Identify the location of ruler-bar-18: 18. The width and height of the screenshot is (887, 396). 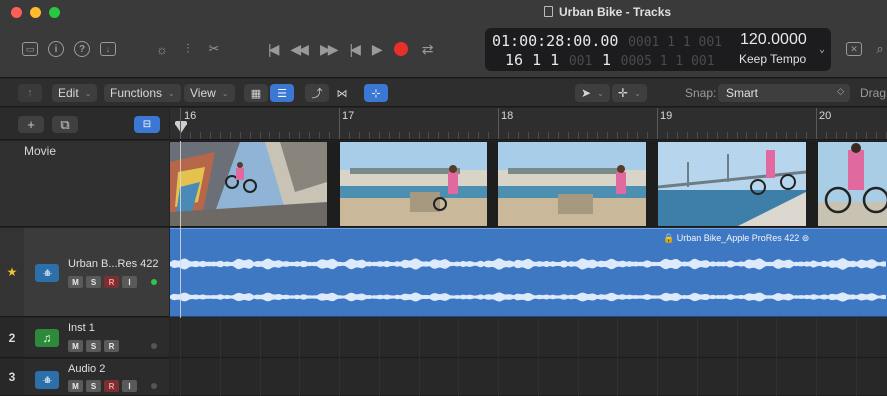
(507, 116).